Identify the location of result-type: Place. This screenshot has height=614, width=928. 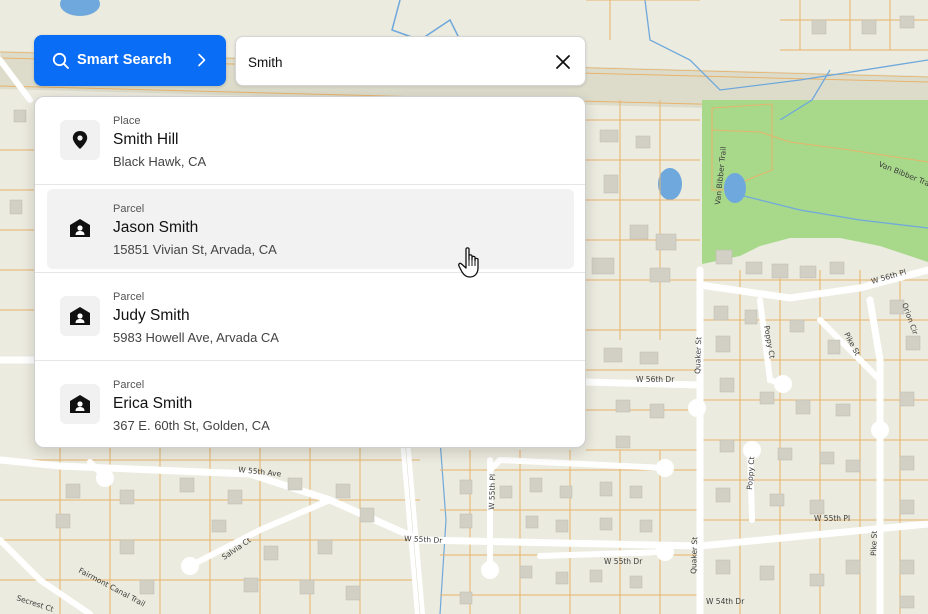
(127, 121).